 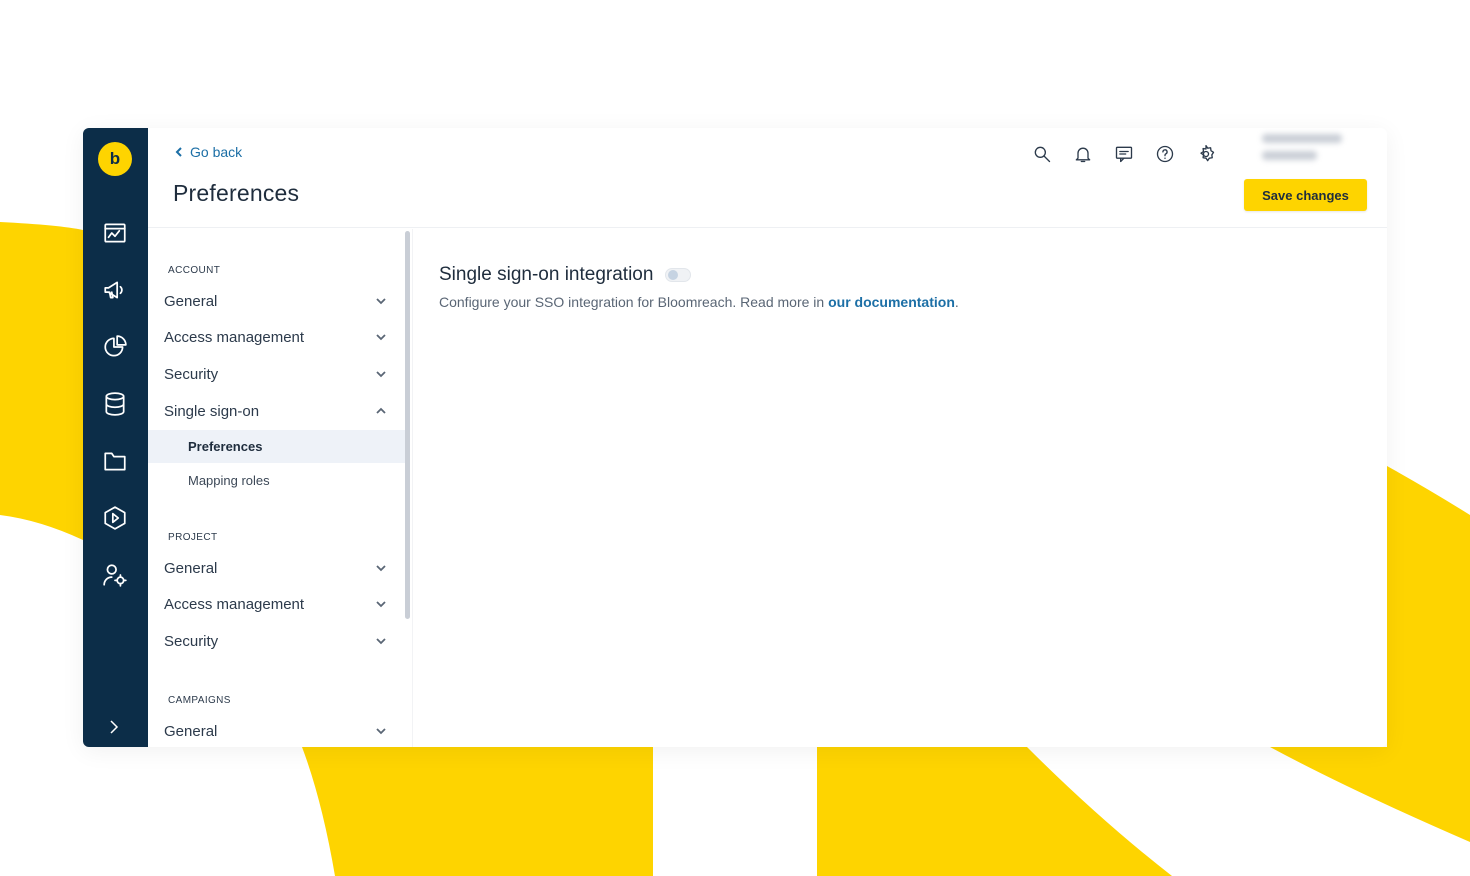 I want to click on save-changes-button: Save changes, so click(x=1305, y=195).